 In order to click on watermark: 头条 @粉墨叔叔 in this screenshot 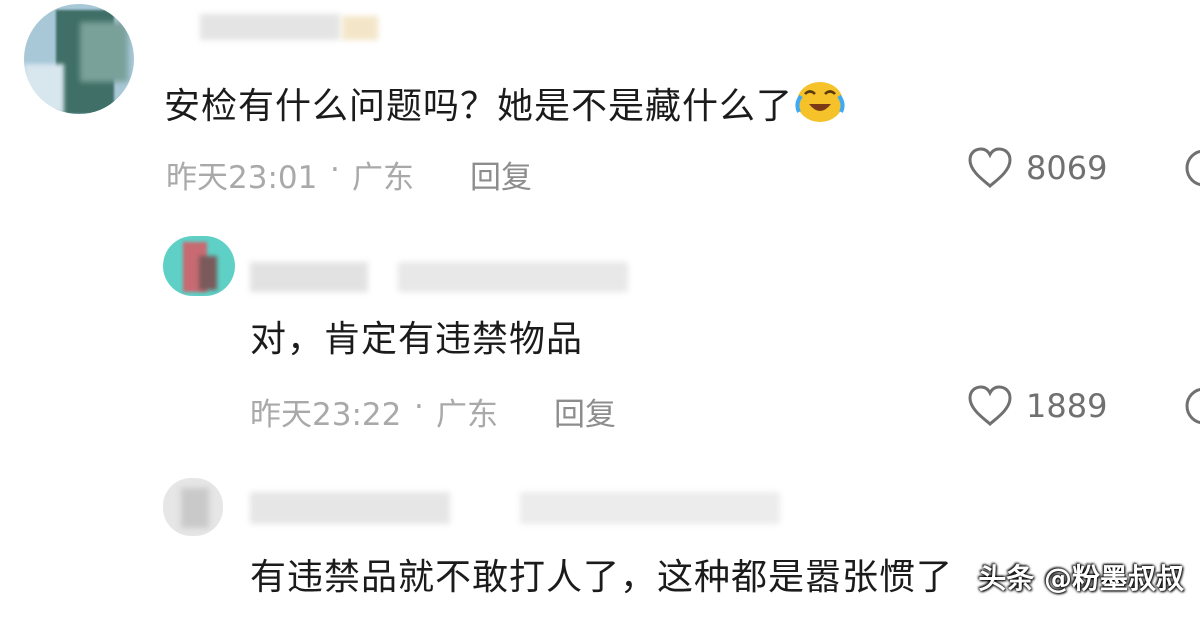, I will do `click(1081, 578)`.